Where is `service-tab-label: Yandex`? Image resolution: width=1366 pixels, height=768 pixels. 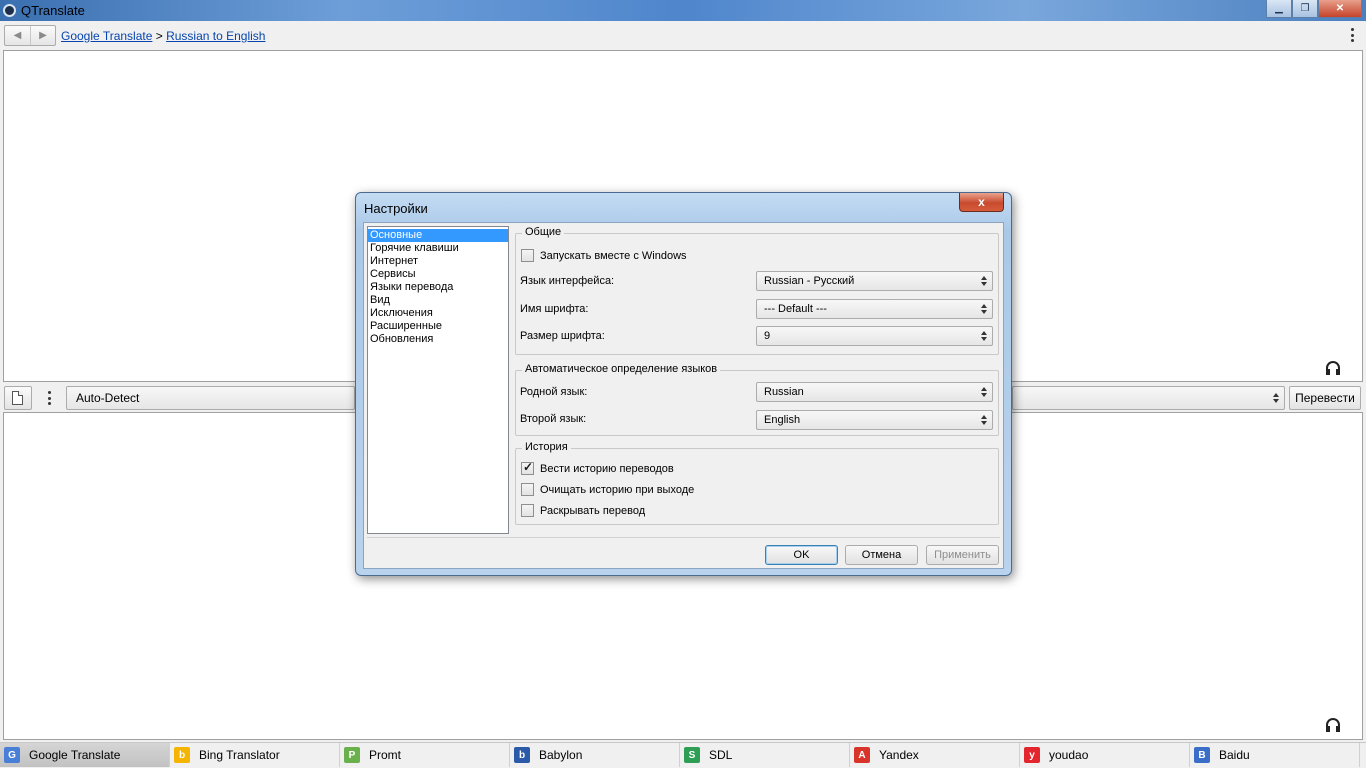 service-tab-label: Yandex is located at coordinates (899, 755).